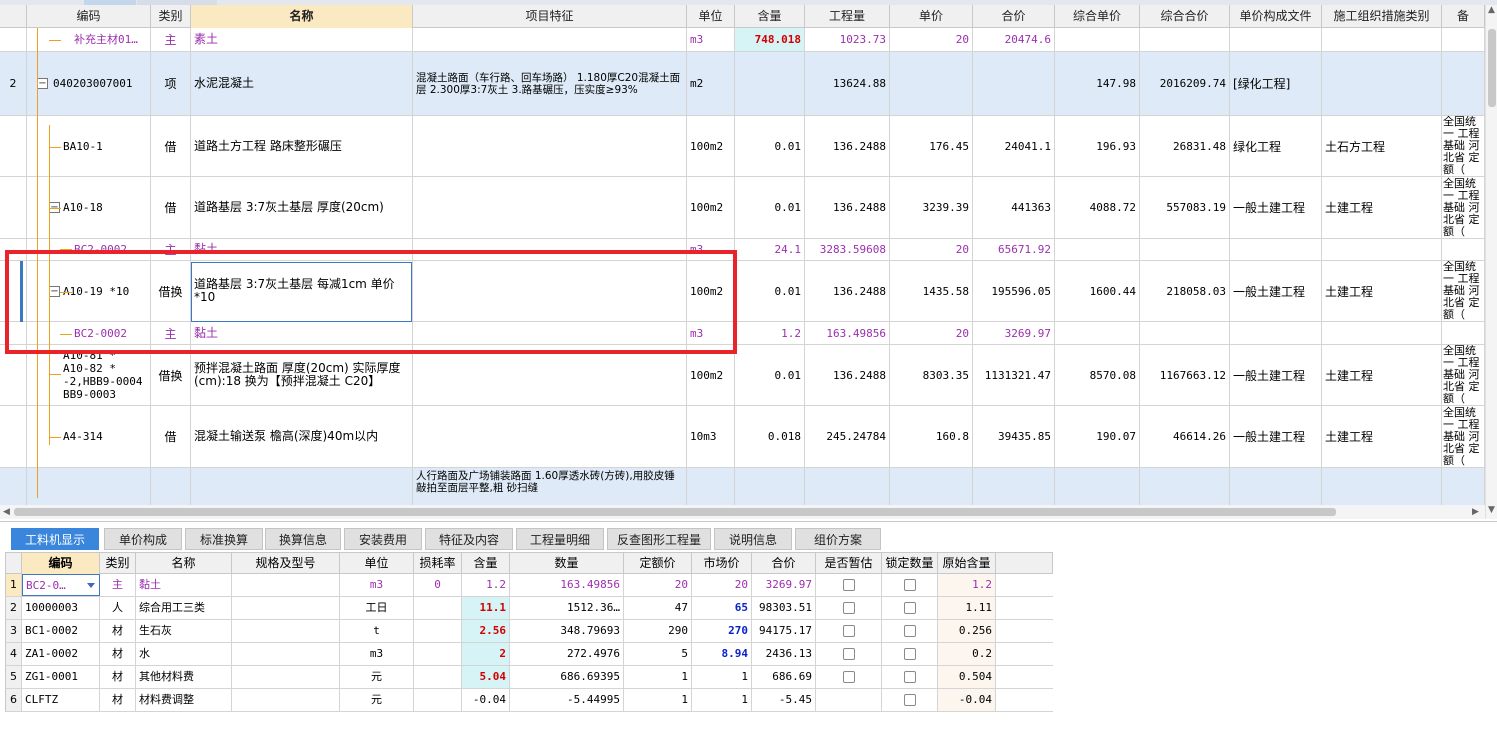  What do you see at coordinates (770, 16) in the screenshot?
I see `col-content-header: 含量` at bounding box center [770, 16].